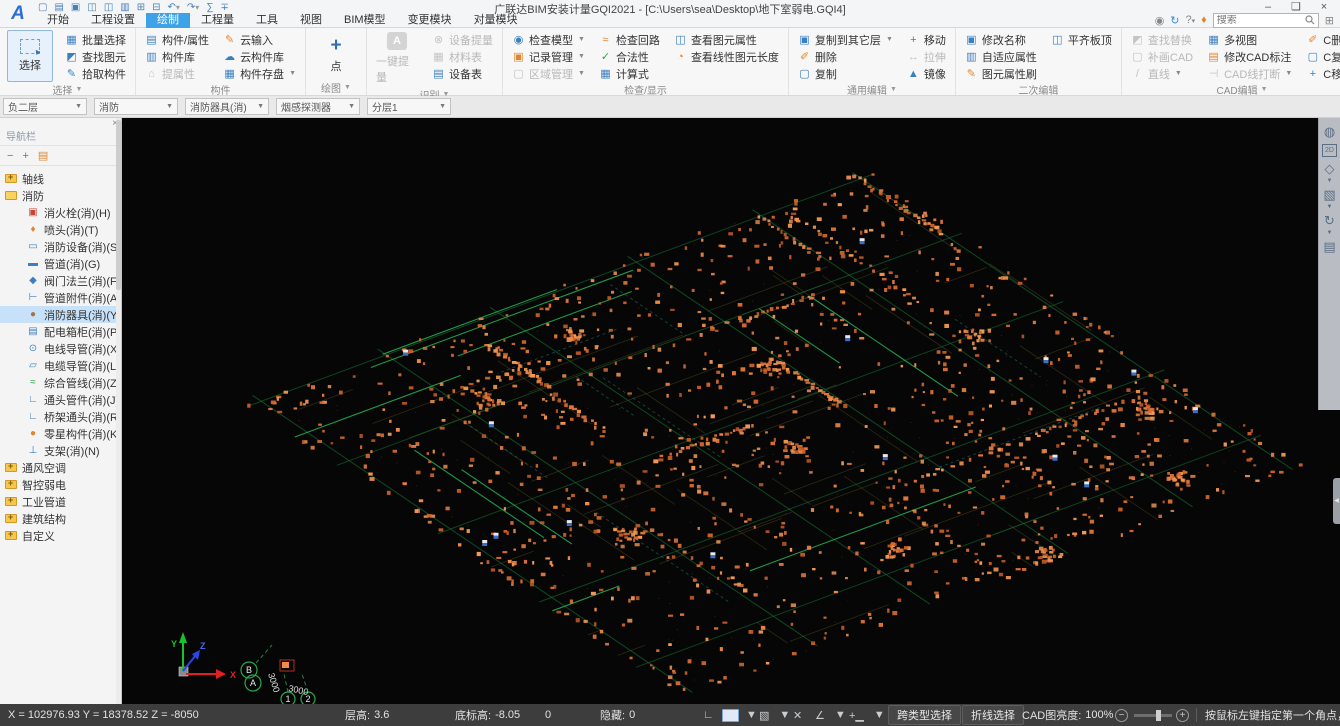  What do you see at coordinates (95, 73) in the screenshot?
I see `pick-component-button: ✎ 拾取构件` at bounding box center [95, 73].